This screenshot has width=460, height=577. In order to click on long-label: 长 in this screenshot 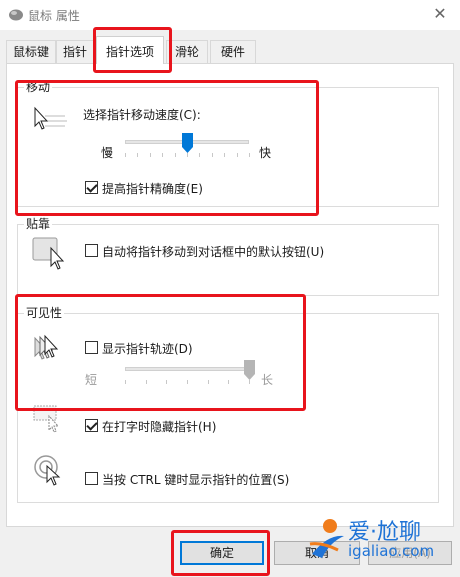, I will do `click(267, 380)`.